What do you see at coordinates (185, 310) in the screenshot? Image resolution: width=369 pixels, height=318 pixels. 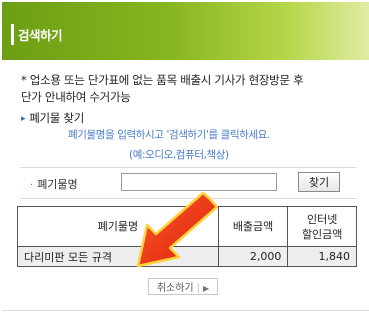 I see `bottom-divider` at bounding box center [185, 310].